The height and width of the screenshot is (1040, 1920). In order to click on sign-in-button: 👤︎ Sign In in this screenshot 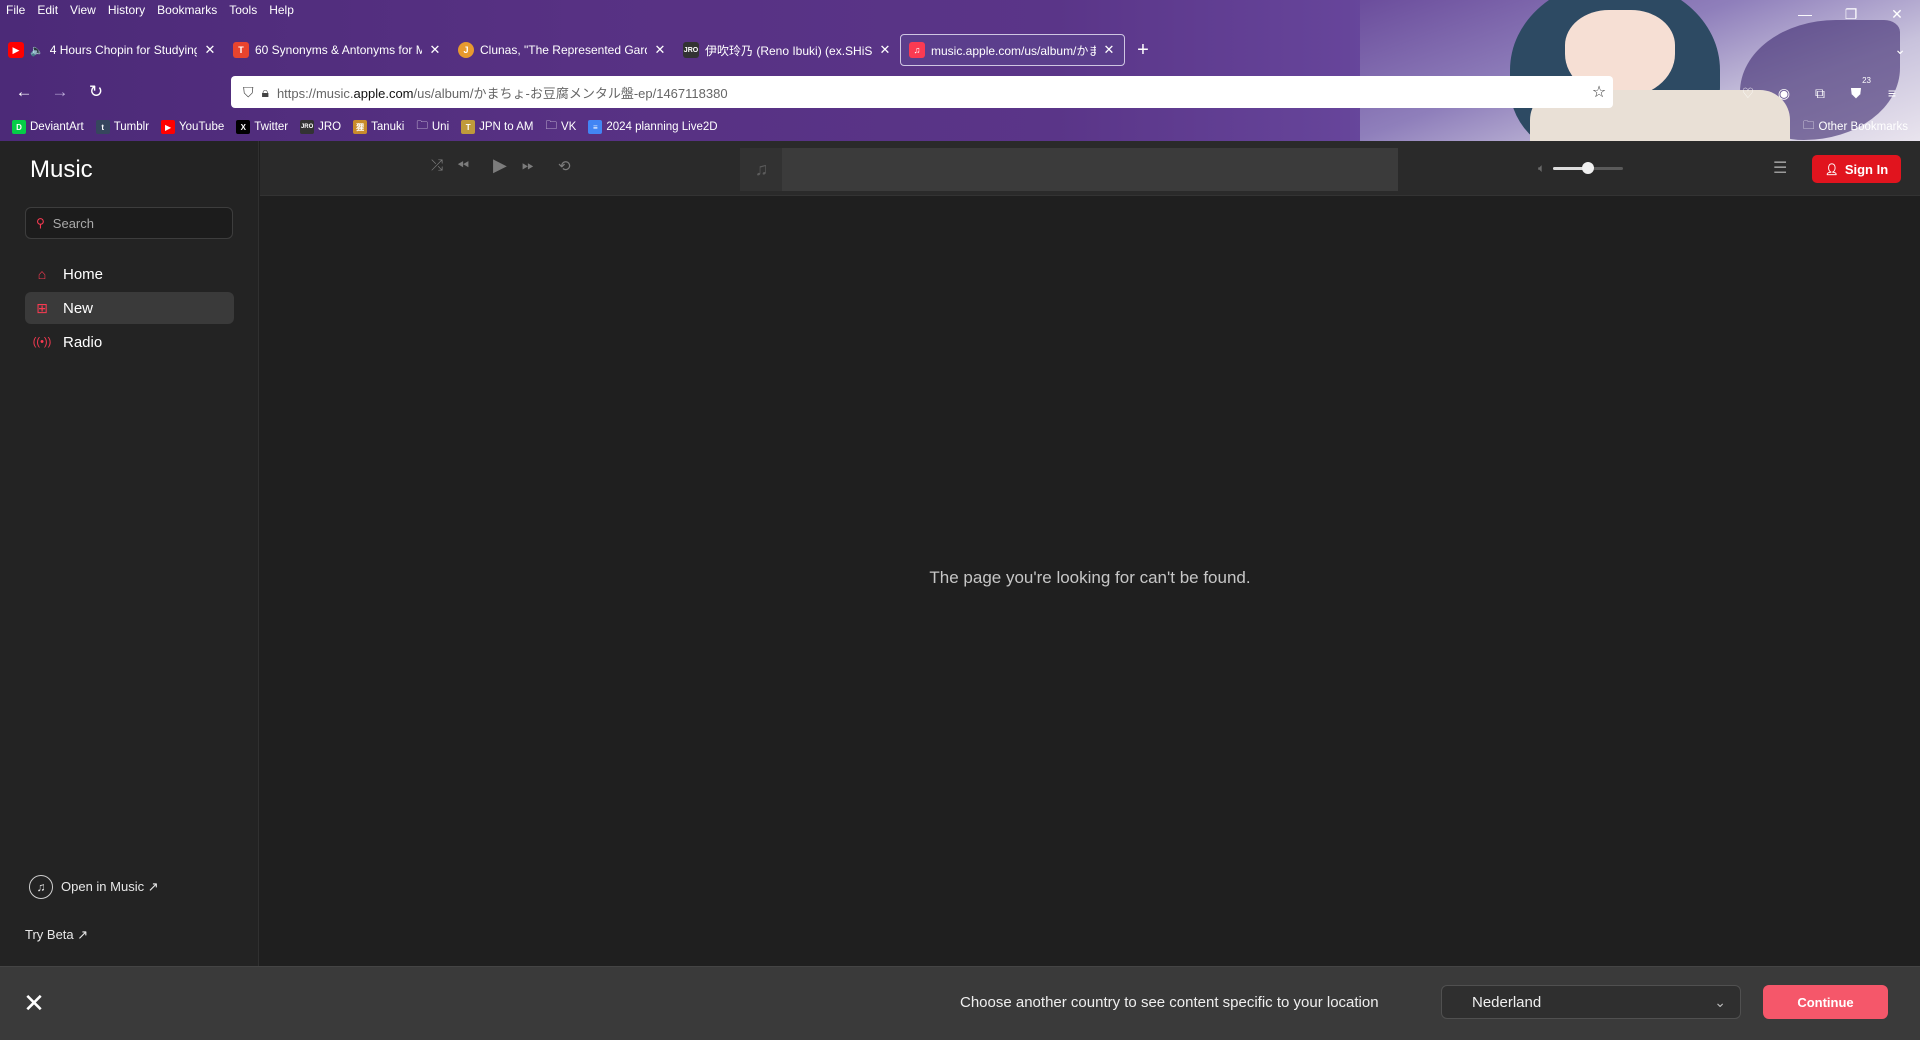, I will do `click(1856, 169)`.